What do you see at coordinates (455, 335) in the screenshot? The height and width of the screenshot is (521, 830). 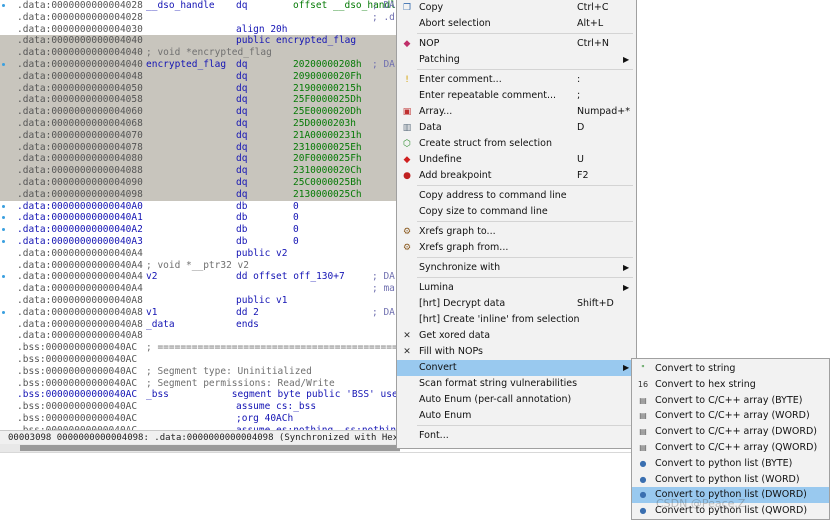 I see `menu-item-label: Get xored data` at bounding box center [455, 335].